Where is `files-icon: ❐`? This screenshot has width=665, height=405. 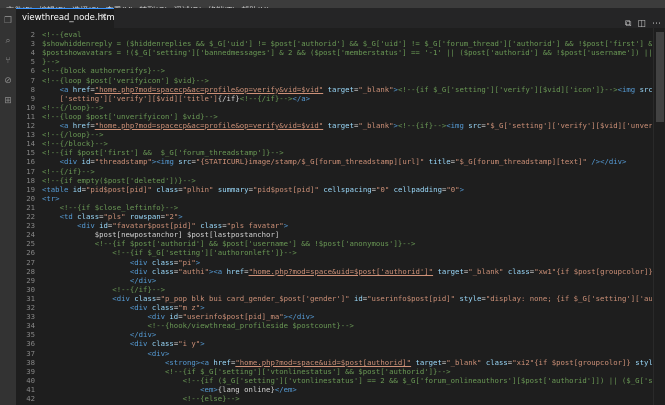
files-icon: ❐ is located at coordinates (8, 21).